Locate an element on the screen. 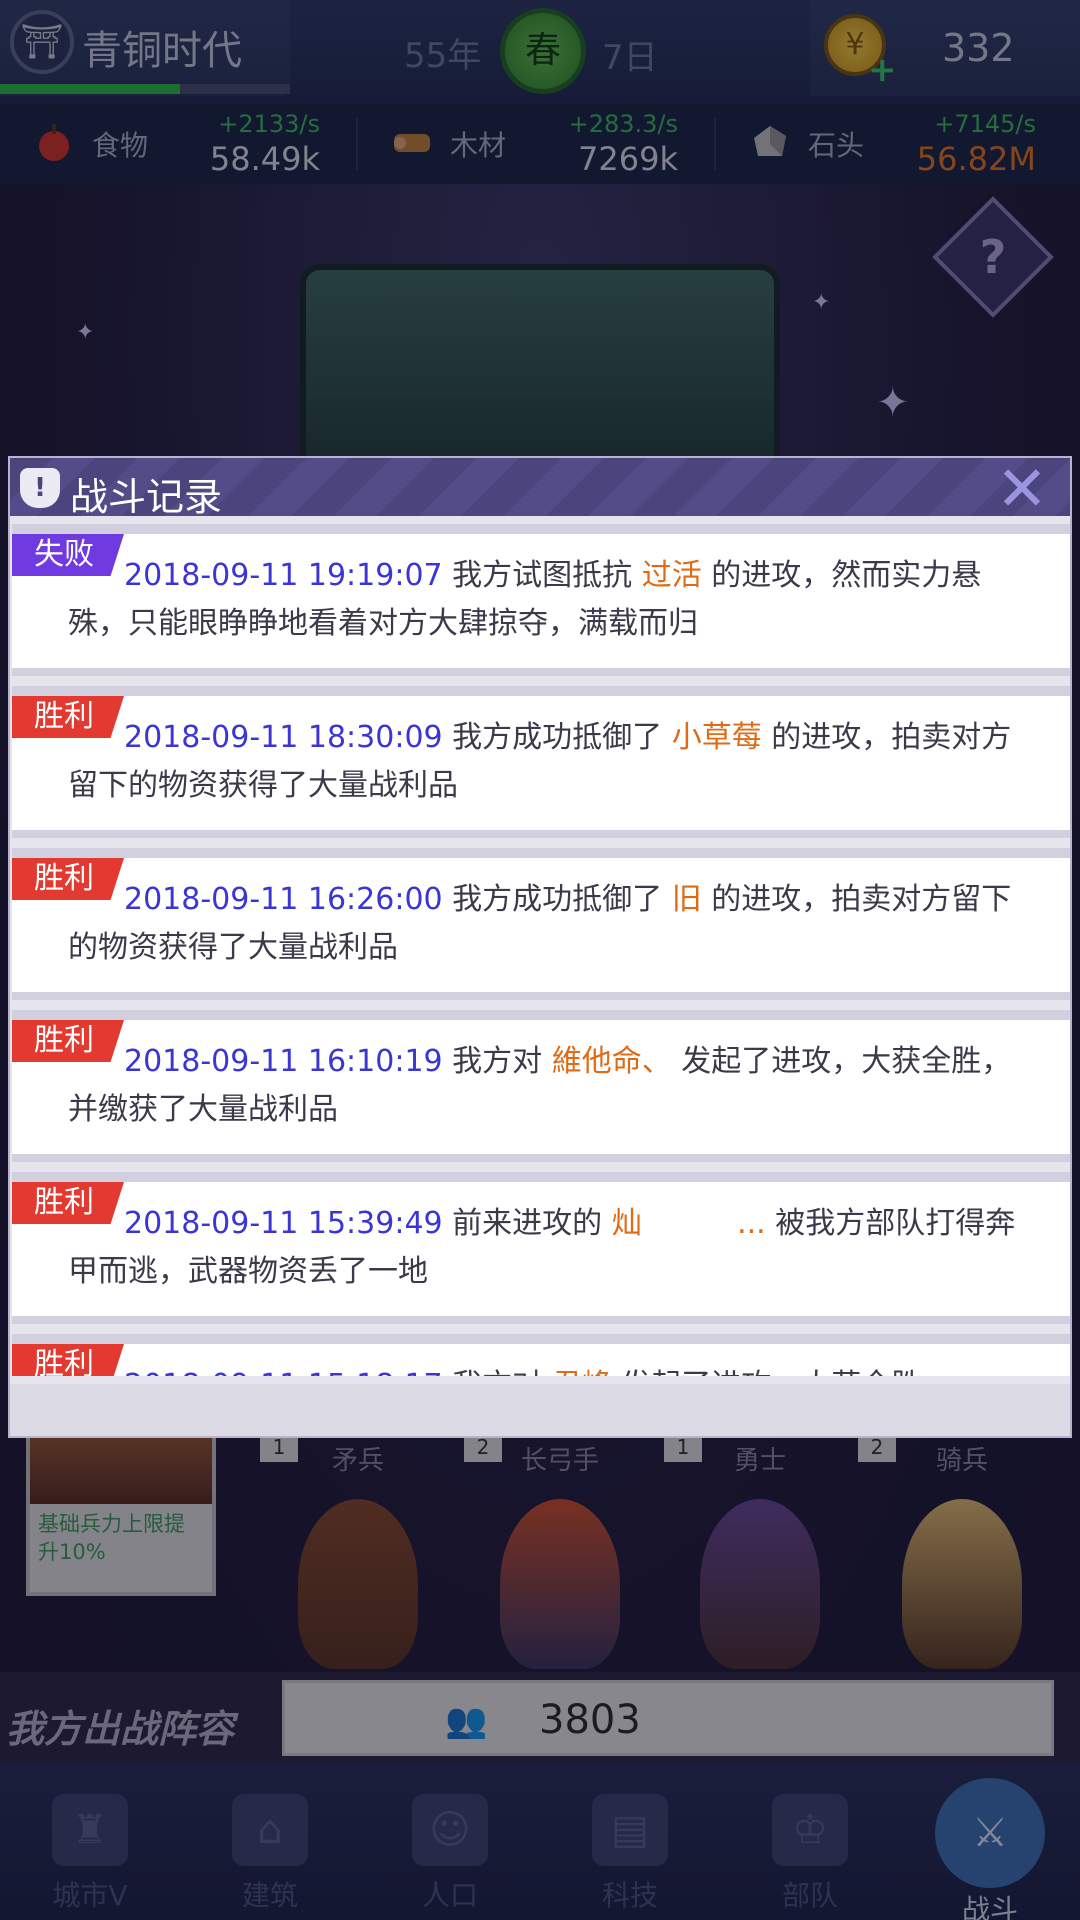 The width and height of the screenshot is (1080, 1920). opponent-name: 君峰 is located at coordinates (582, 1372).